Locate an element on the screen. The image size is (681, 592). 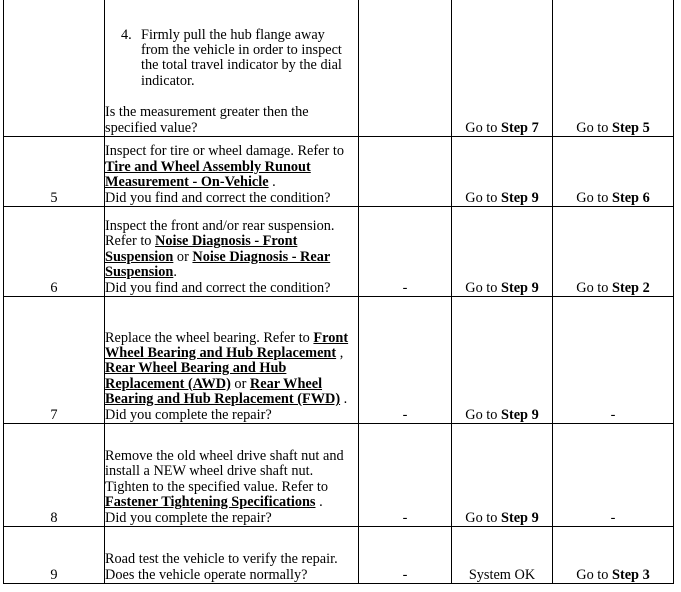
step-number-cell: 6 is located at coordinates (54, 251).